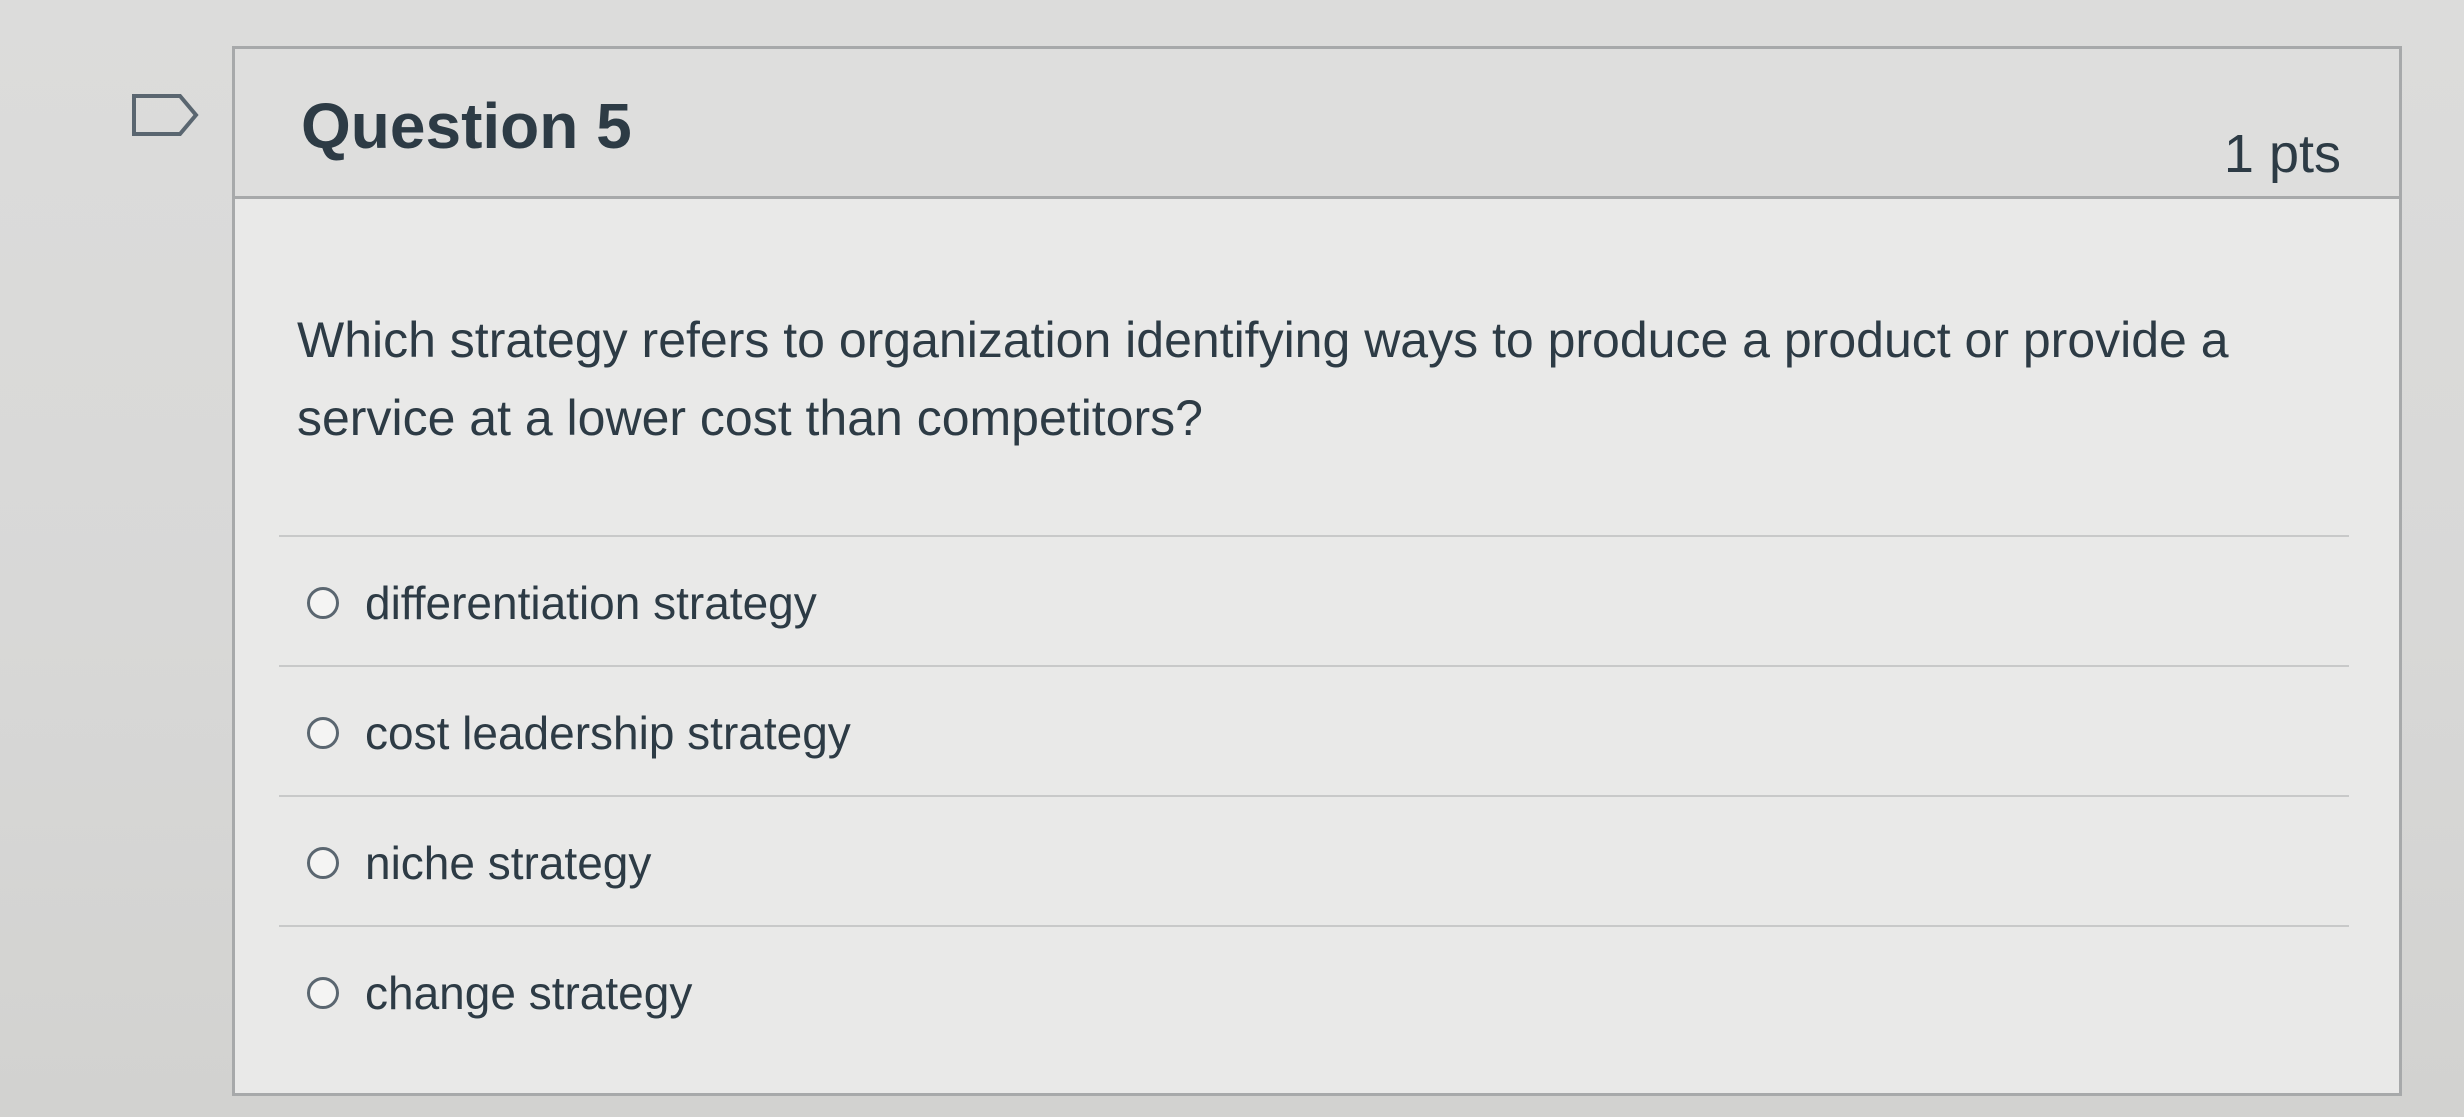  I want to click on answer-option: change strategy, so click(499, 993).